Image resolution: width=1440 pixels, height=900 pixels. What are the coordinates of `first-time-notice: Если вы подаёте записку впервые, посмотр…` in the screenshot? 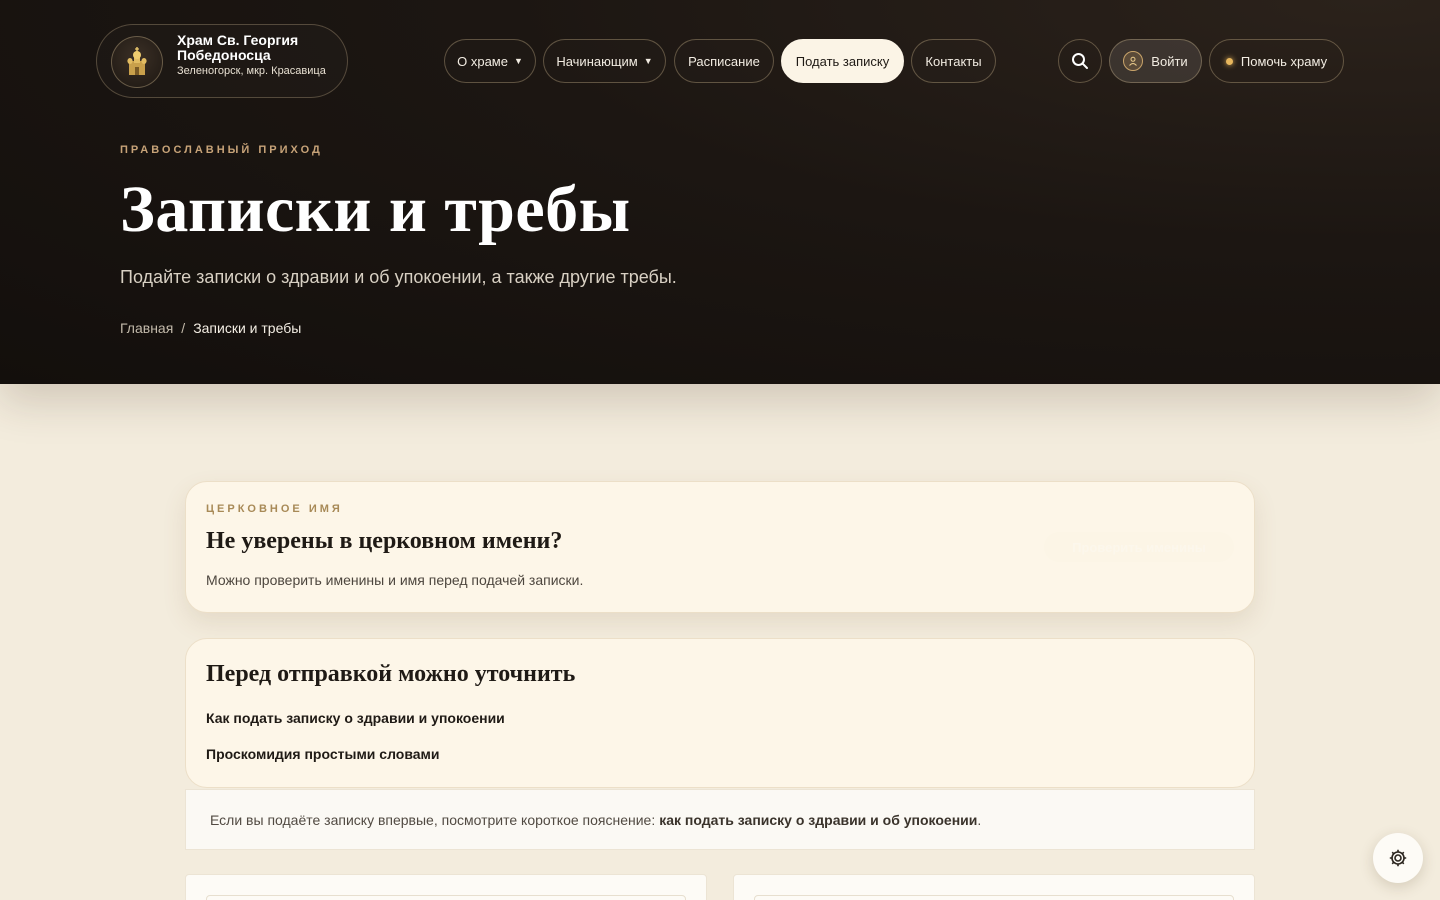 It's located at (720, 819).